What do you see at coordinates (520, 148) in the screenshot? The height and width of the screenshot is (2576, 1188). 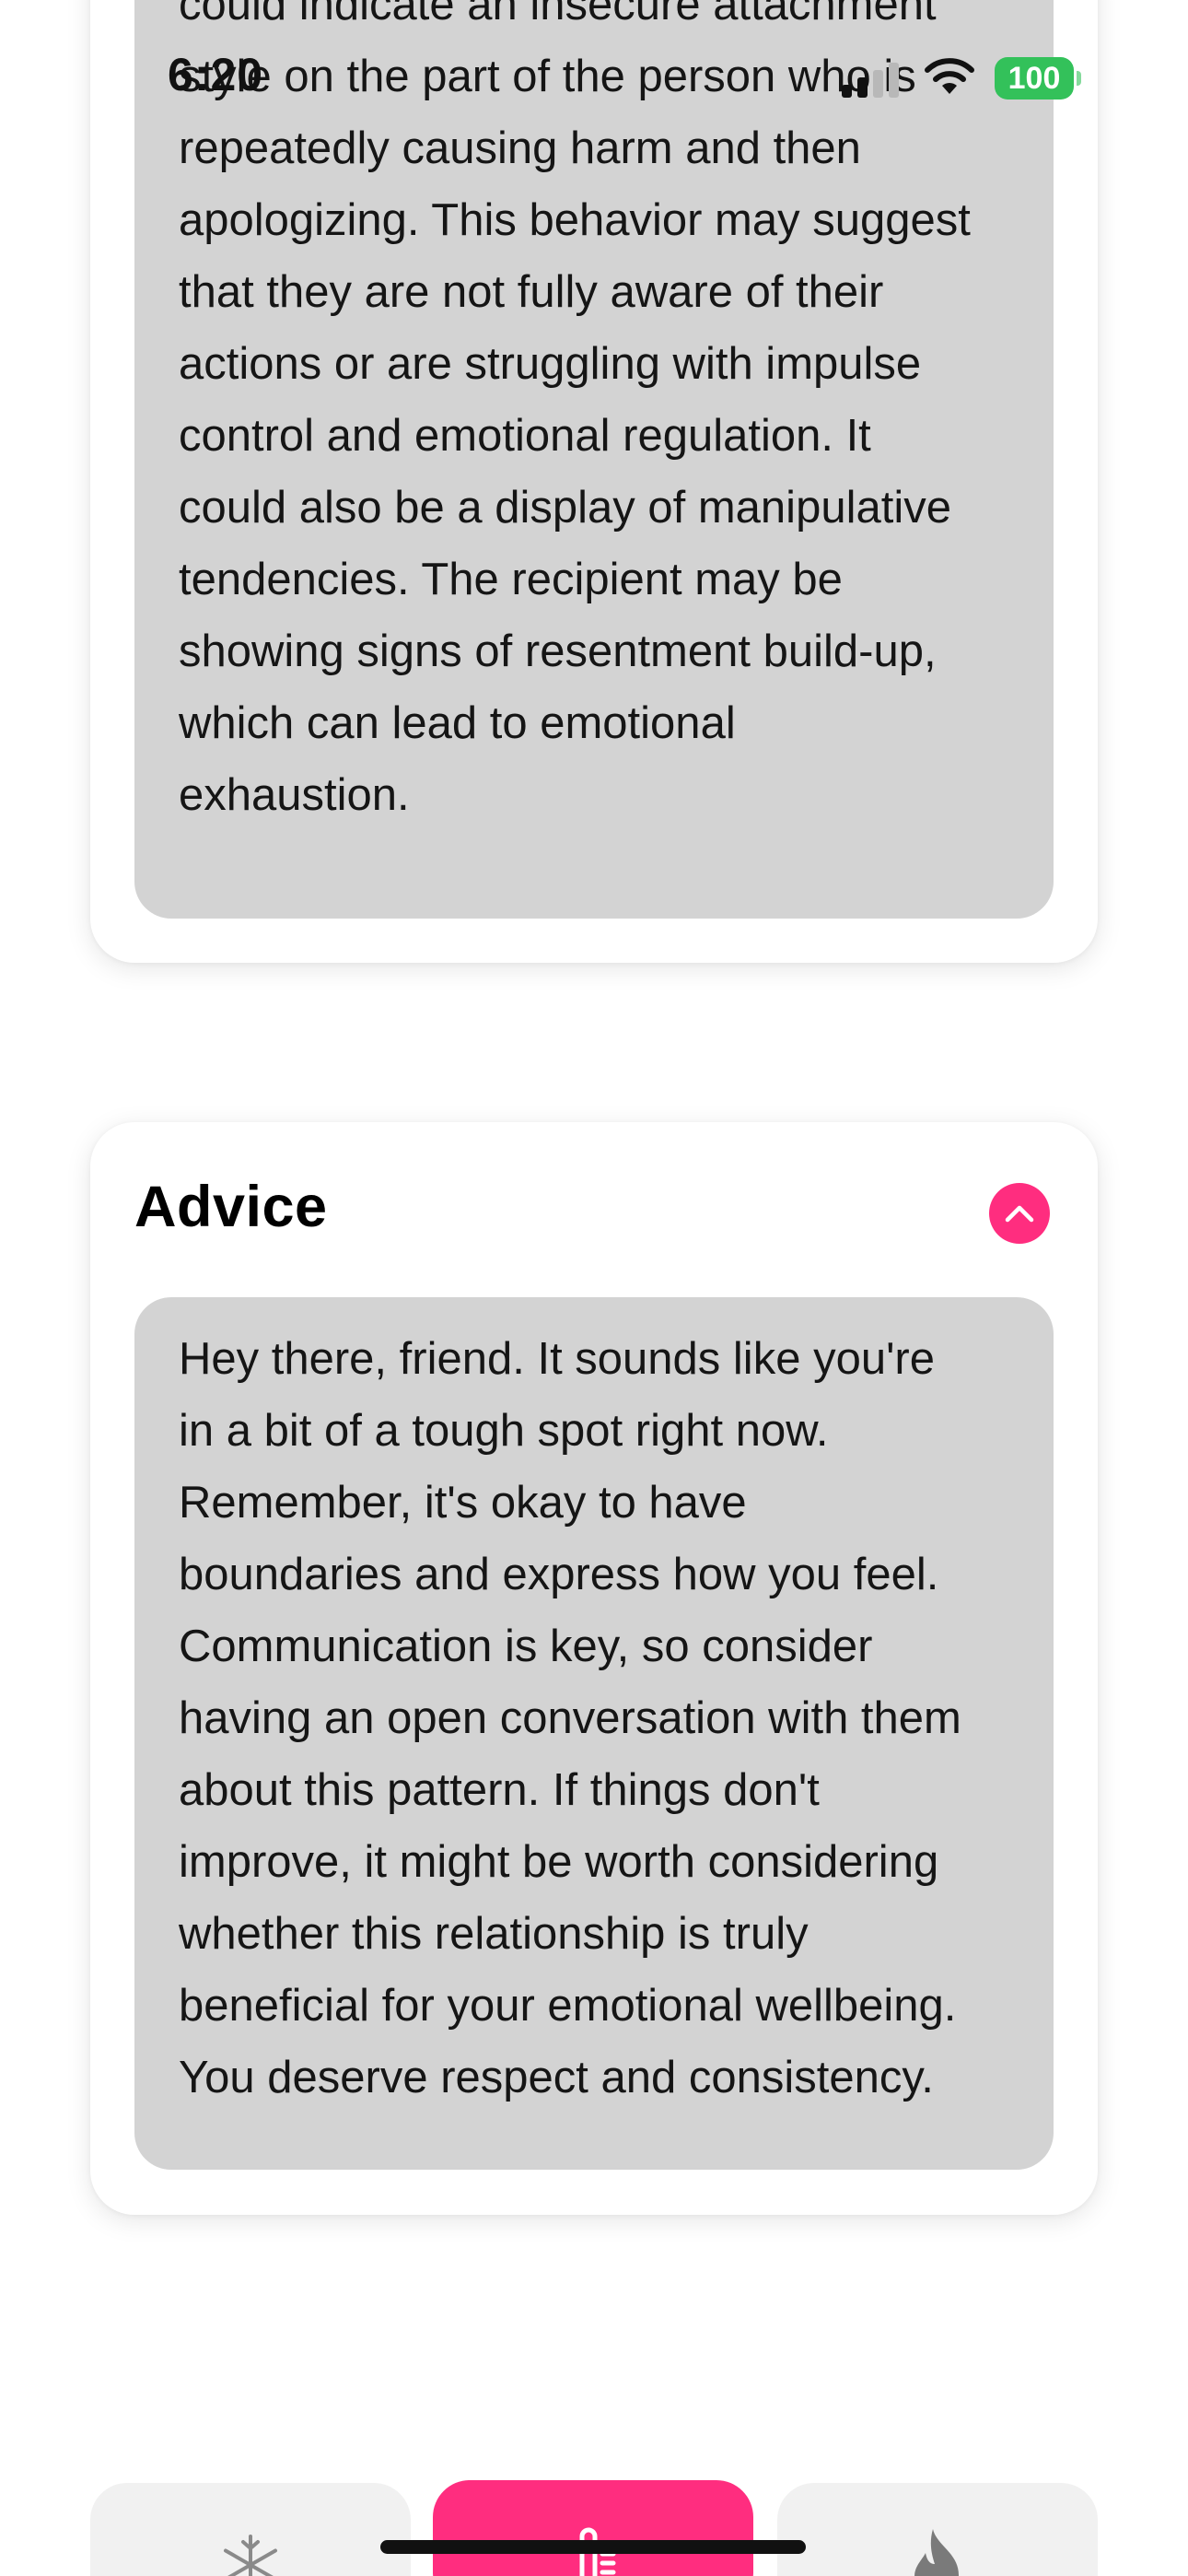 I see `analysis-text-line: repeatedly causing harm and then` at bounding box center [520, 148].